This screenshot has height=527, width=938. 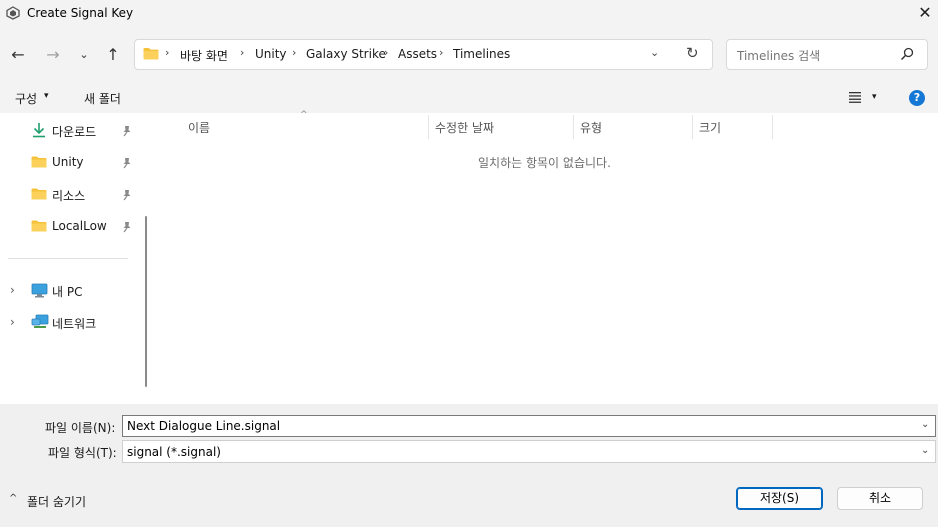 I want to click on filetype-select, so click(x=529, y=451).